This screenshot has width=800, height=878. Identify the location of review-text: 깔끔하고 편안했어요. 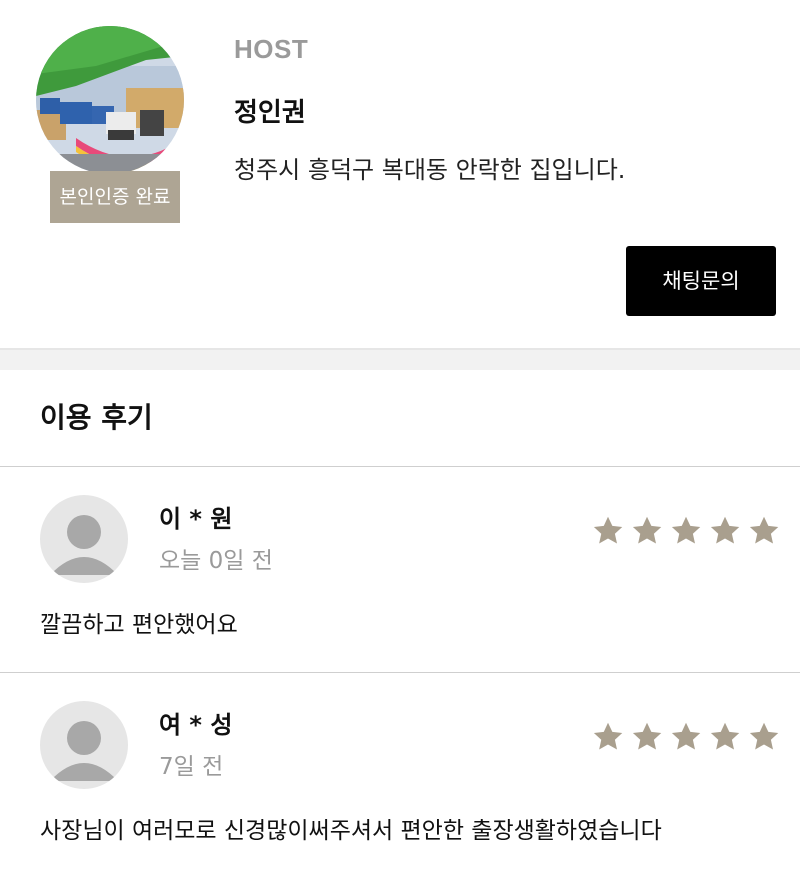
(139, 625).